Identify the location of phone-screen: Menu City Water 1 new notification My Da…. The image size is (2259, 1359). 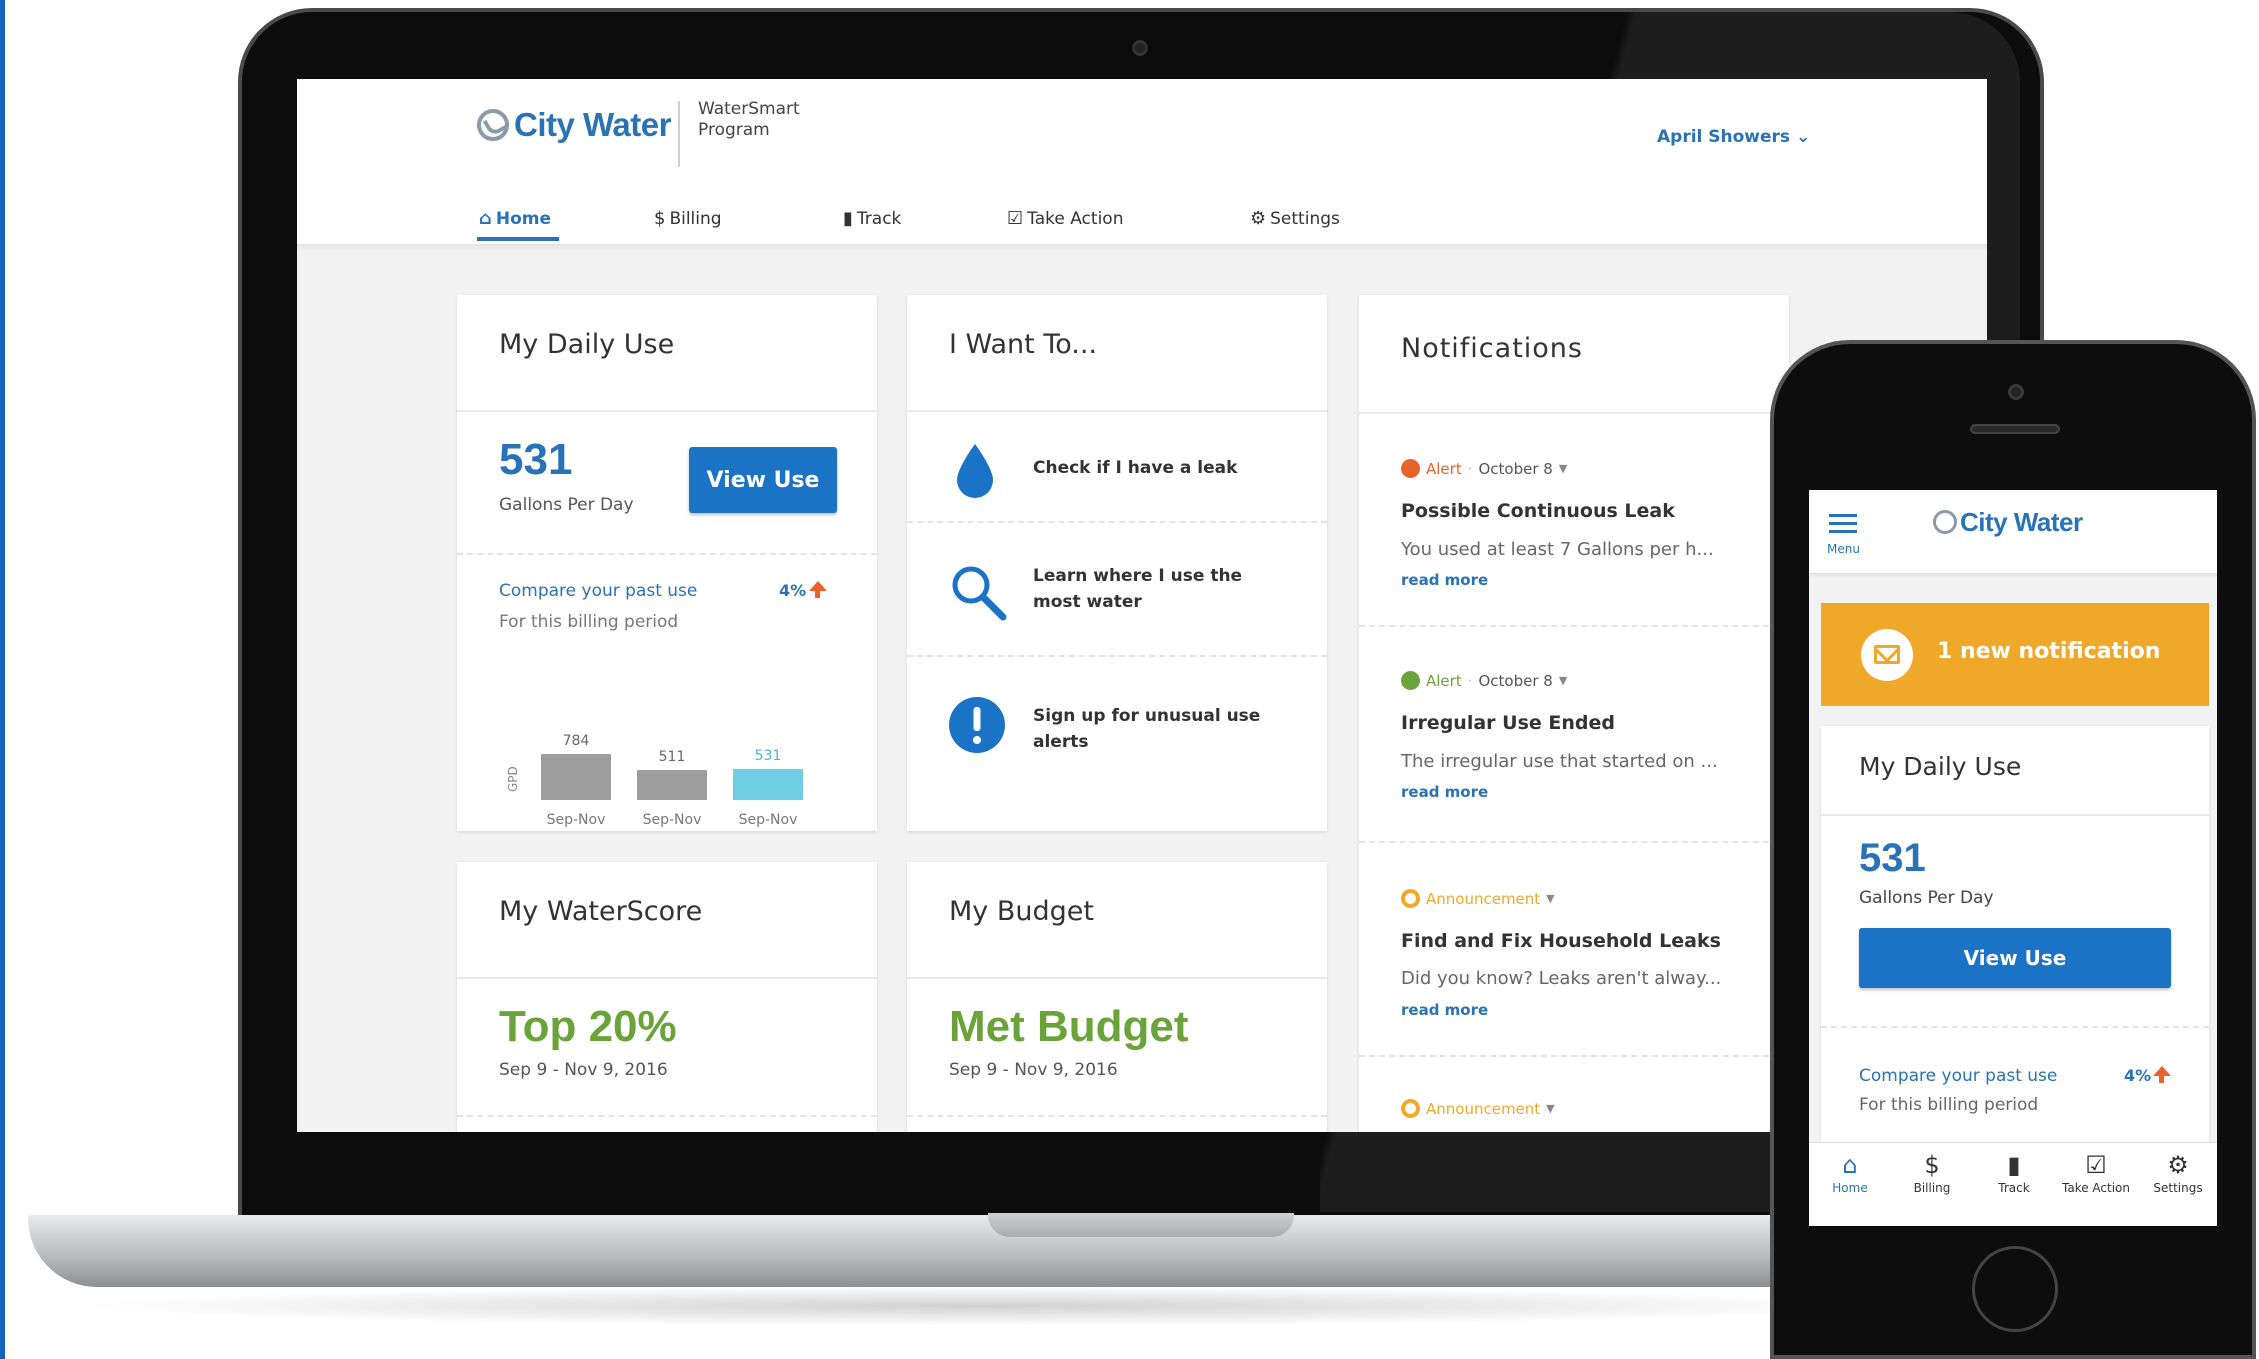
(2013, 858).